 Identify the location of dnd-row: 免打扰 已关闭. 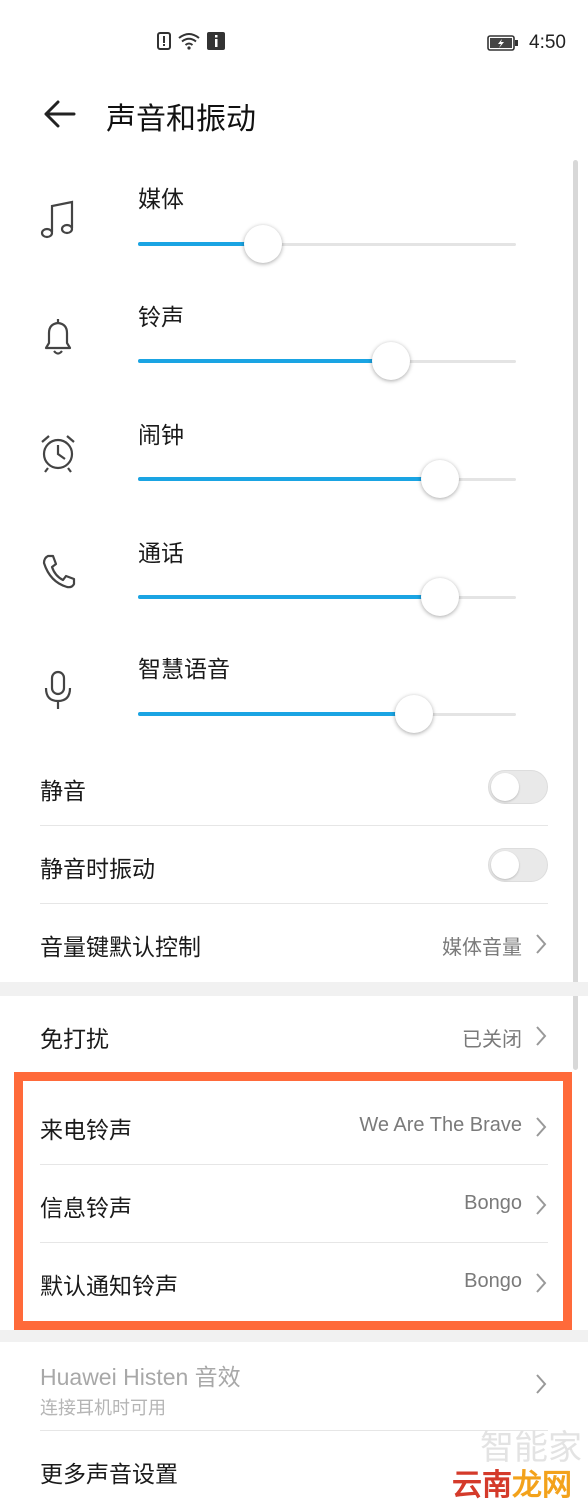
(294, 1035).